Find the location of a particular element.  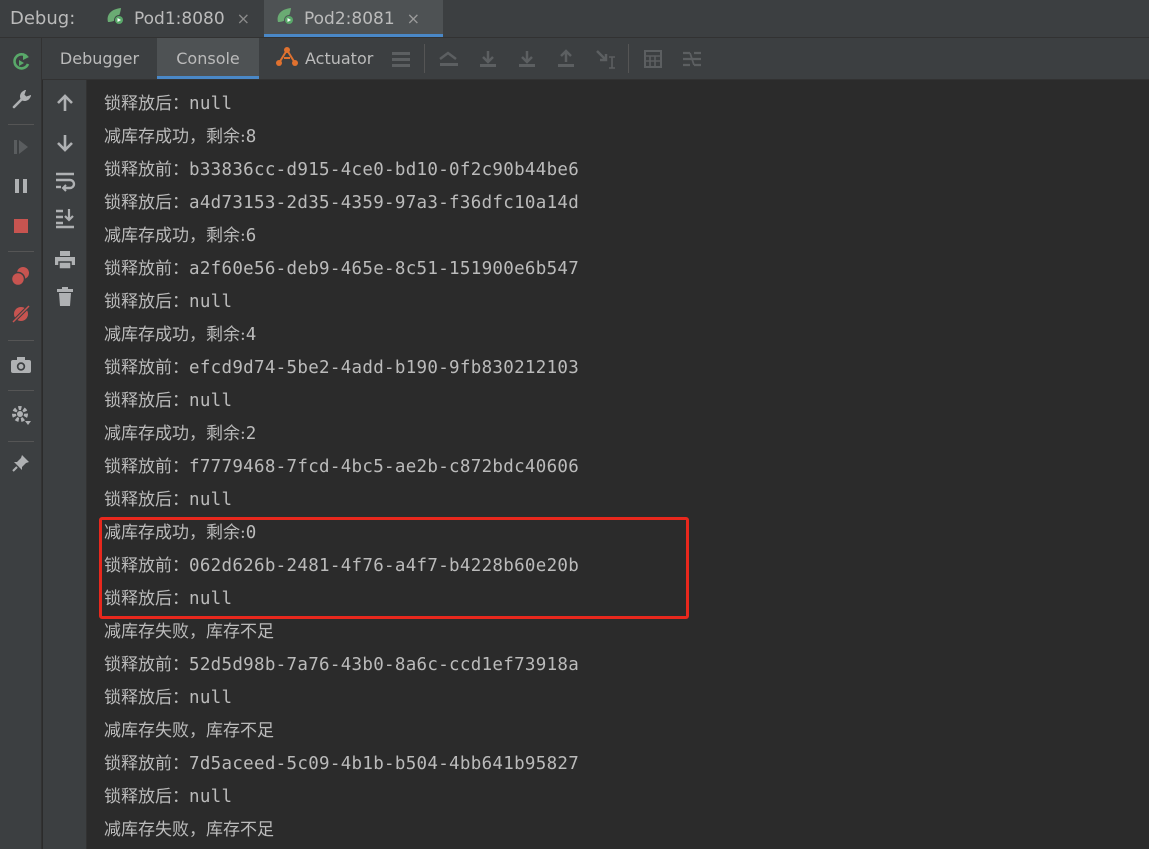

log-line-value: 6 is located at coordinates (251, 236).